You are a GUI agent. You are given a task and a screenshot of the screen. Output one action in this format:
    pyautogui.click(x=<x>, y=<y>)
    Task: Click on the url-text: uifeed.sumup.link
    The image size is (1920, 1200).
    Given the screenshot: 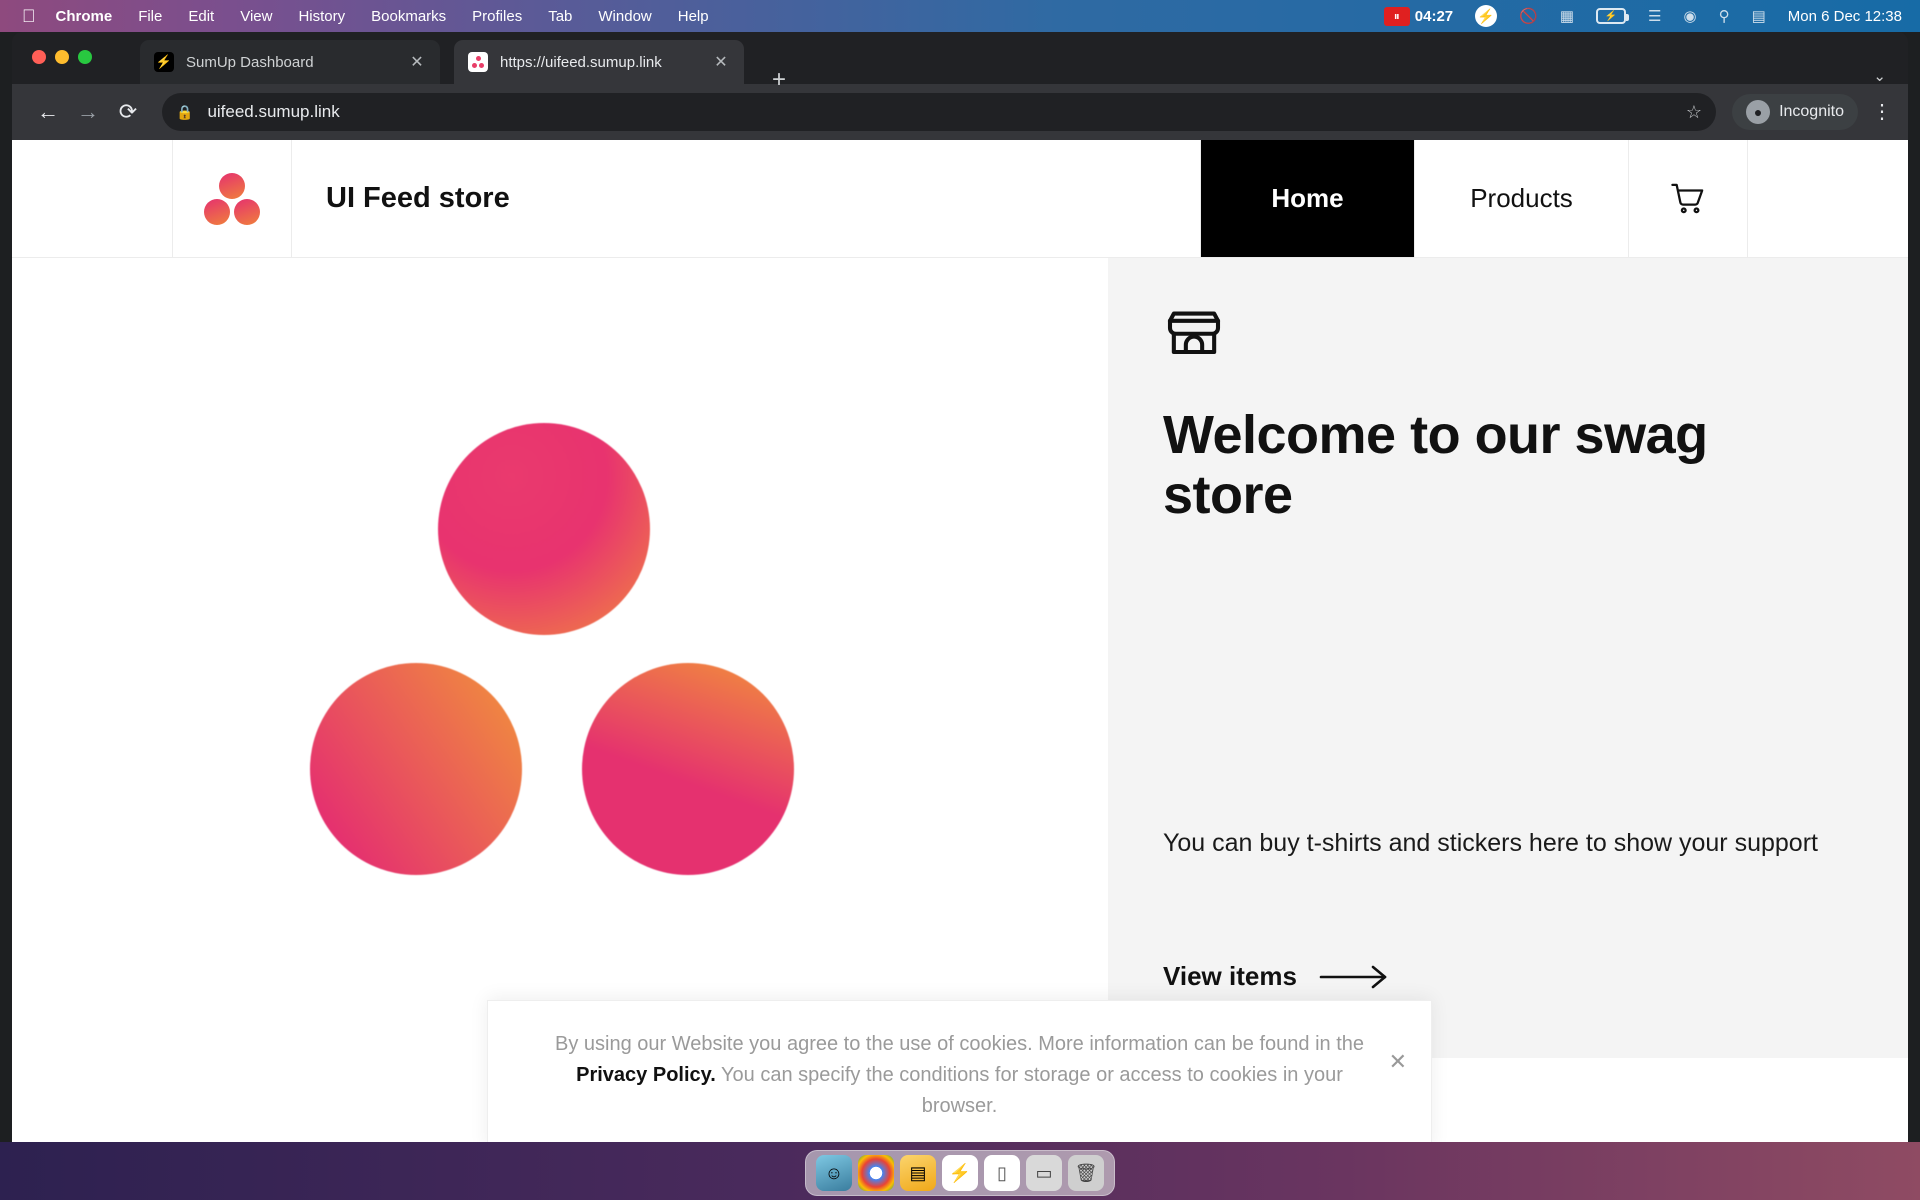 What is the action you would take?
    pyautogui.click(x=273, y=111)
    